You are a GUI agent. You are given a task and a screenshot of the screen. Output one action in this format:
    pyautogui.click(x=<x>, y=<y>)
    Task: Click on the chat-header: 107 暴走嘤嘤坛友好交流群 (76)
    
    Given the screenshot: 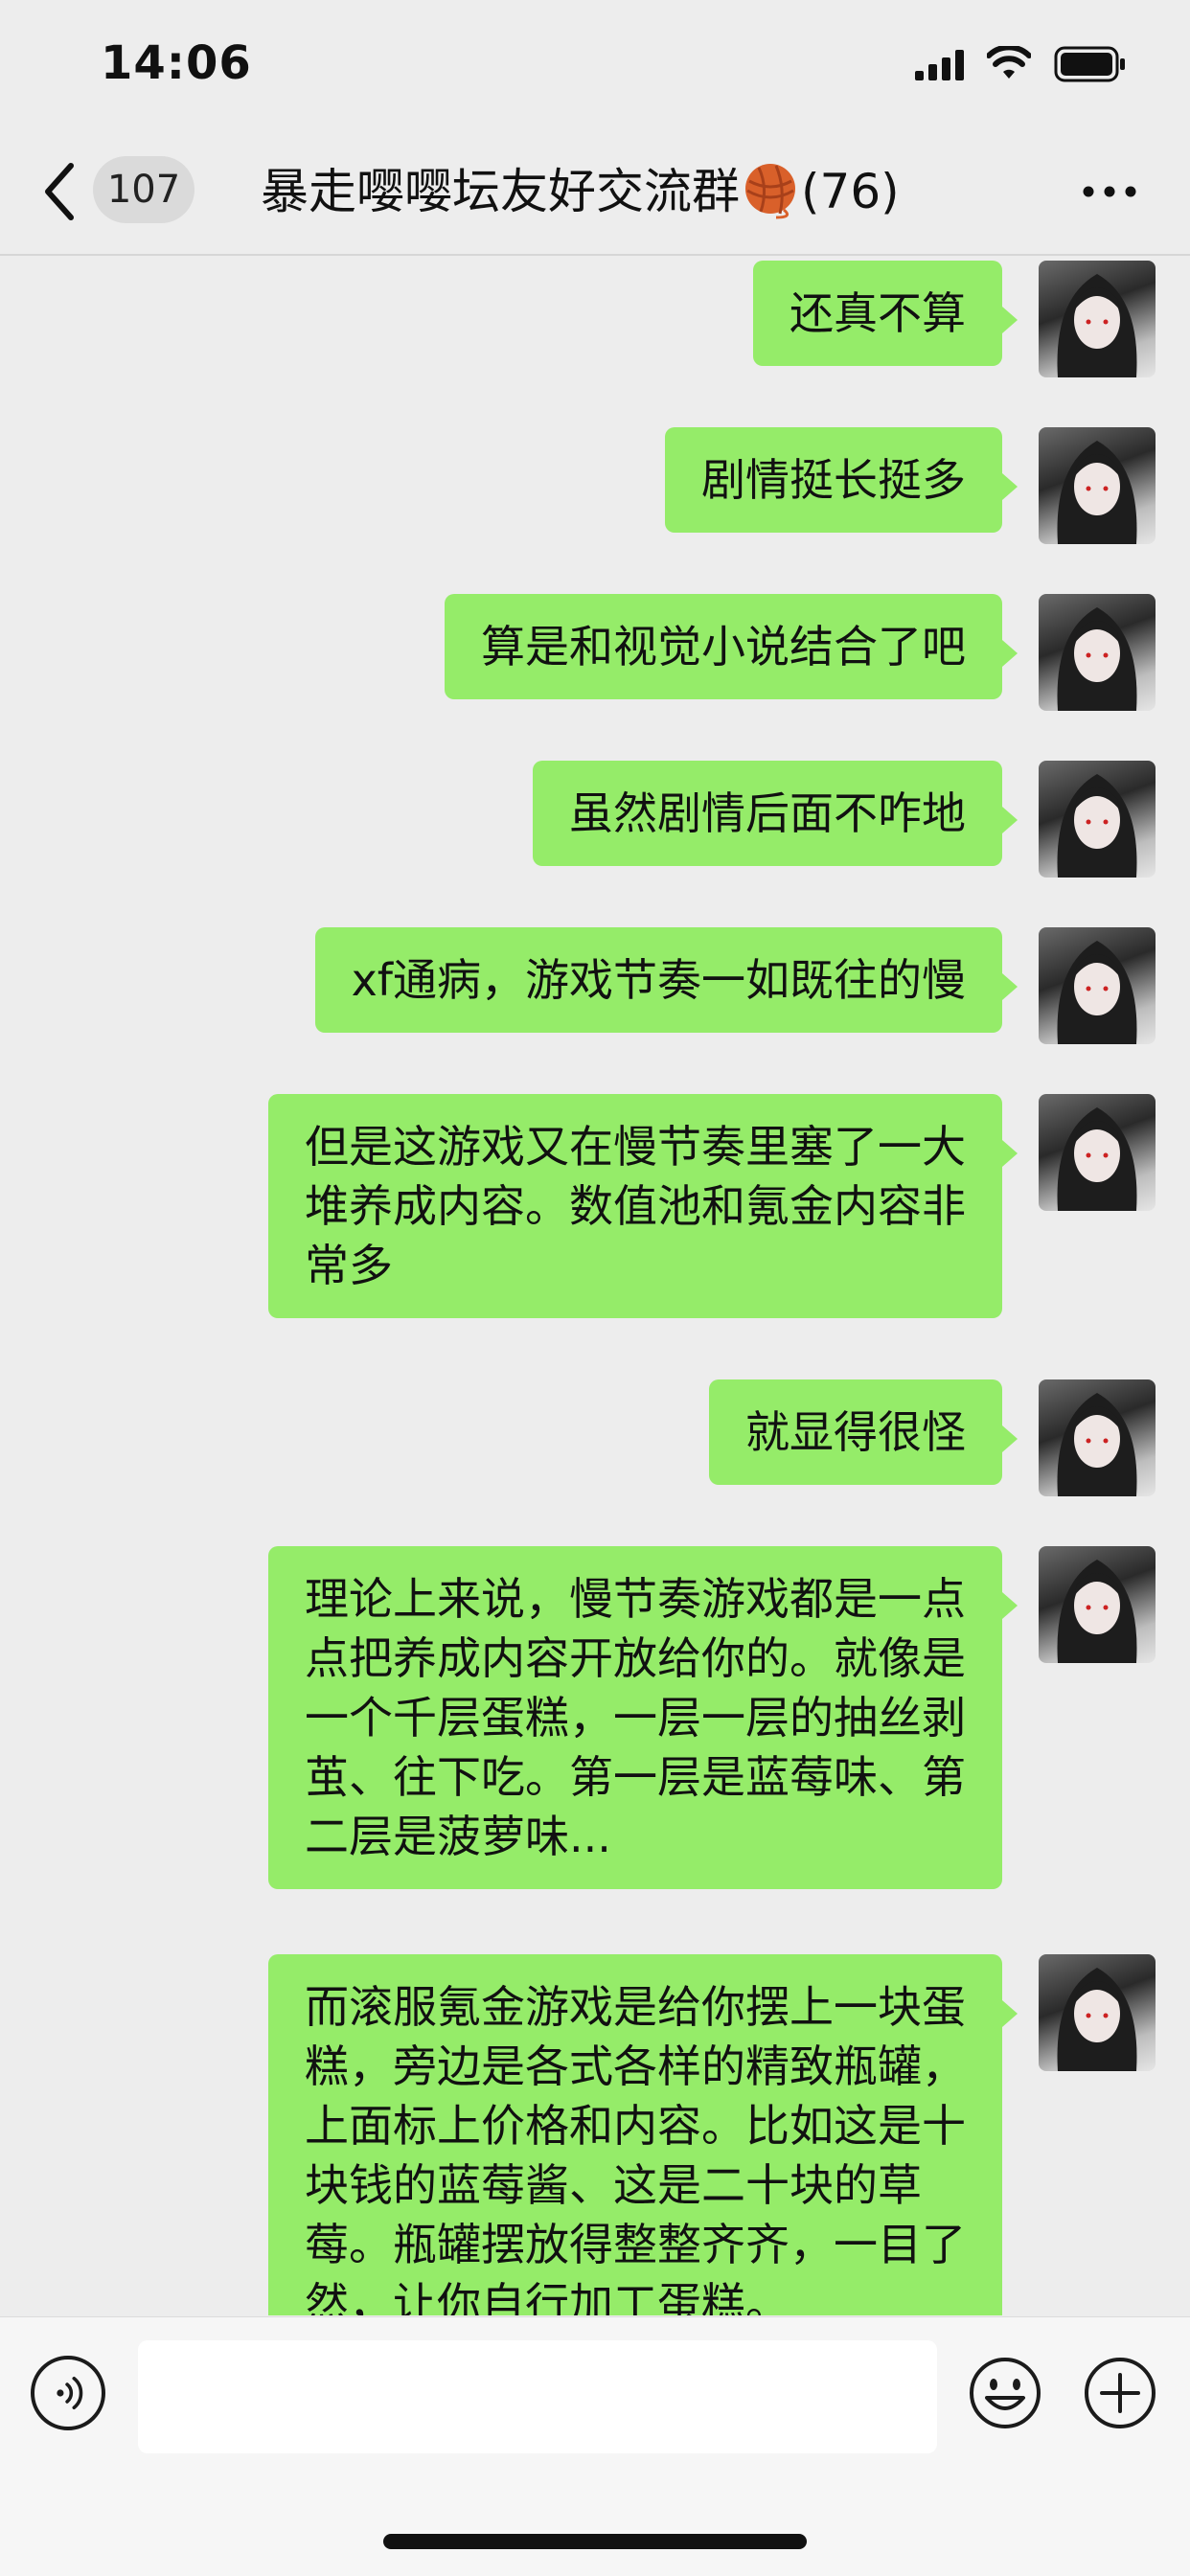 What is the action you would take?
    pyautogui.click(x=595, y=192)
    